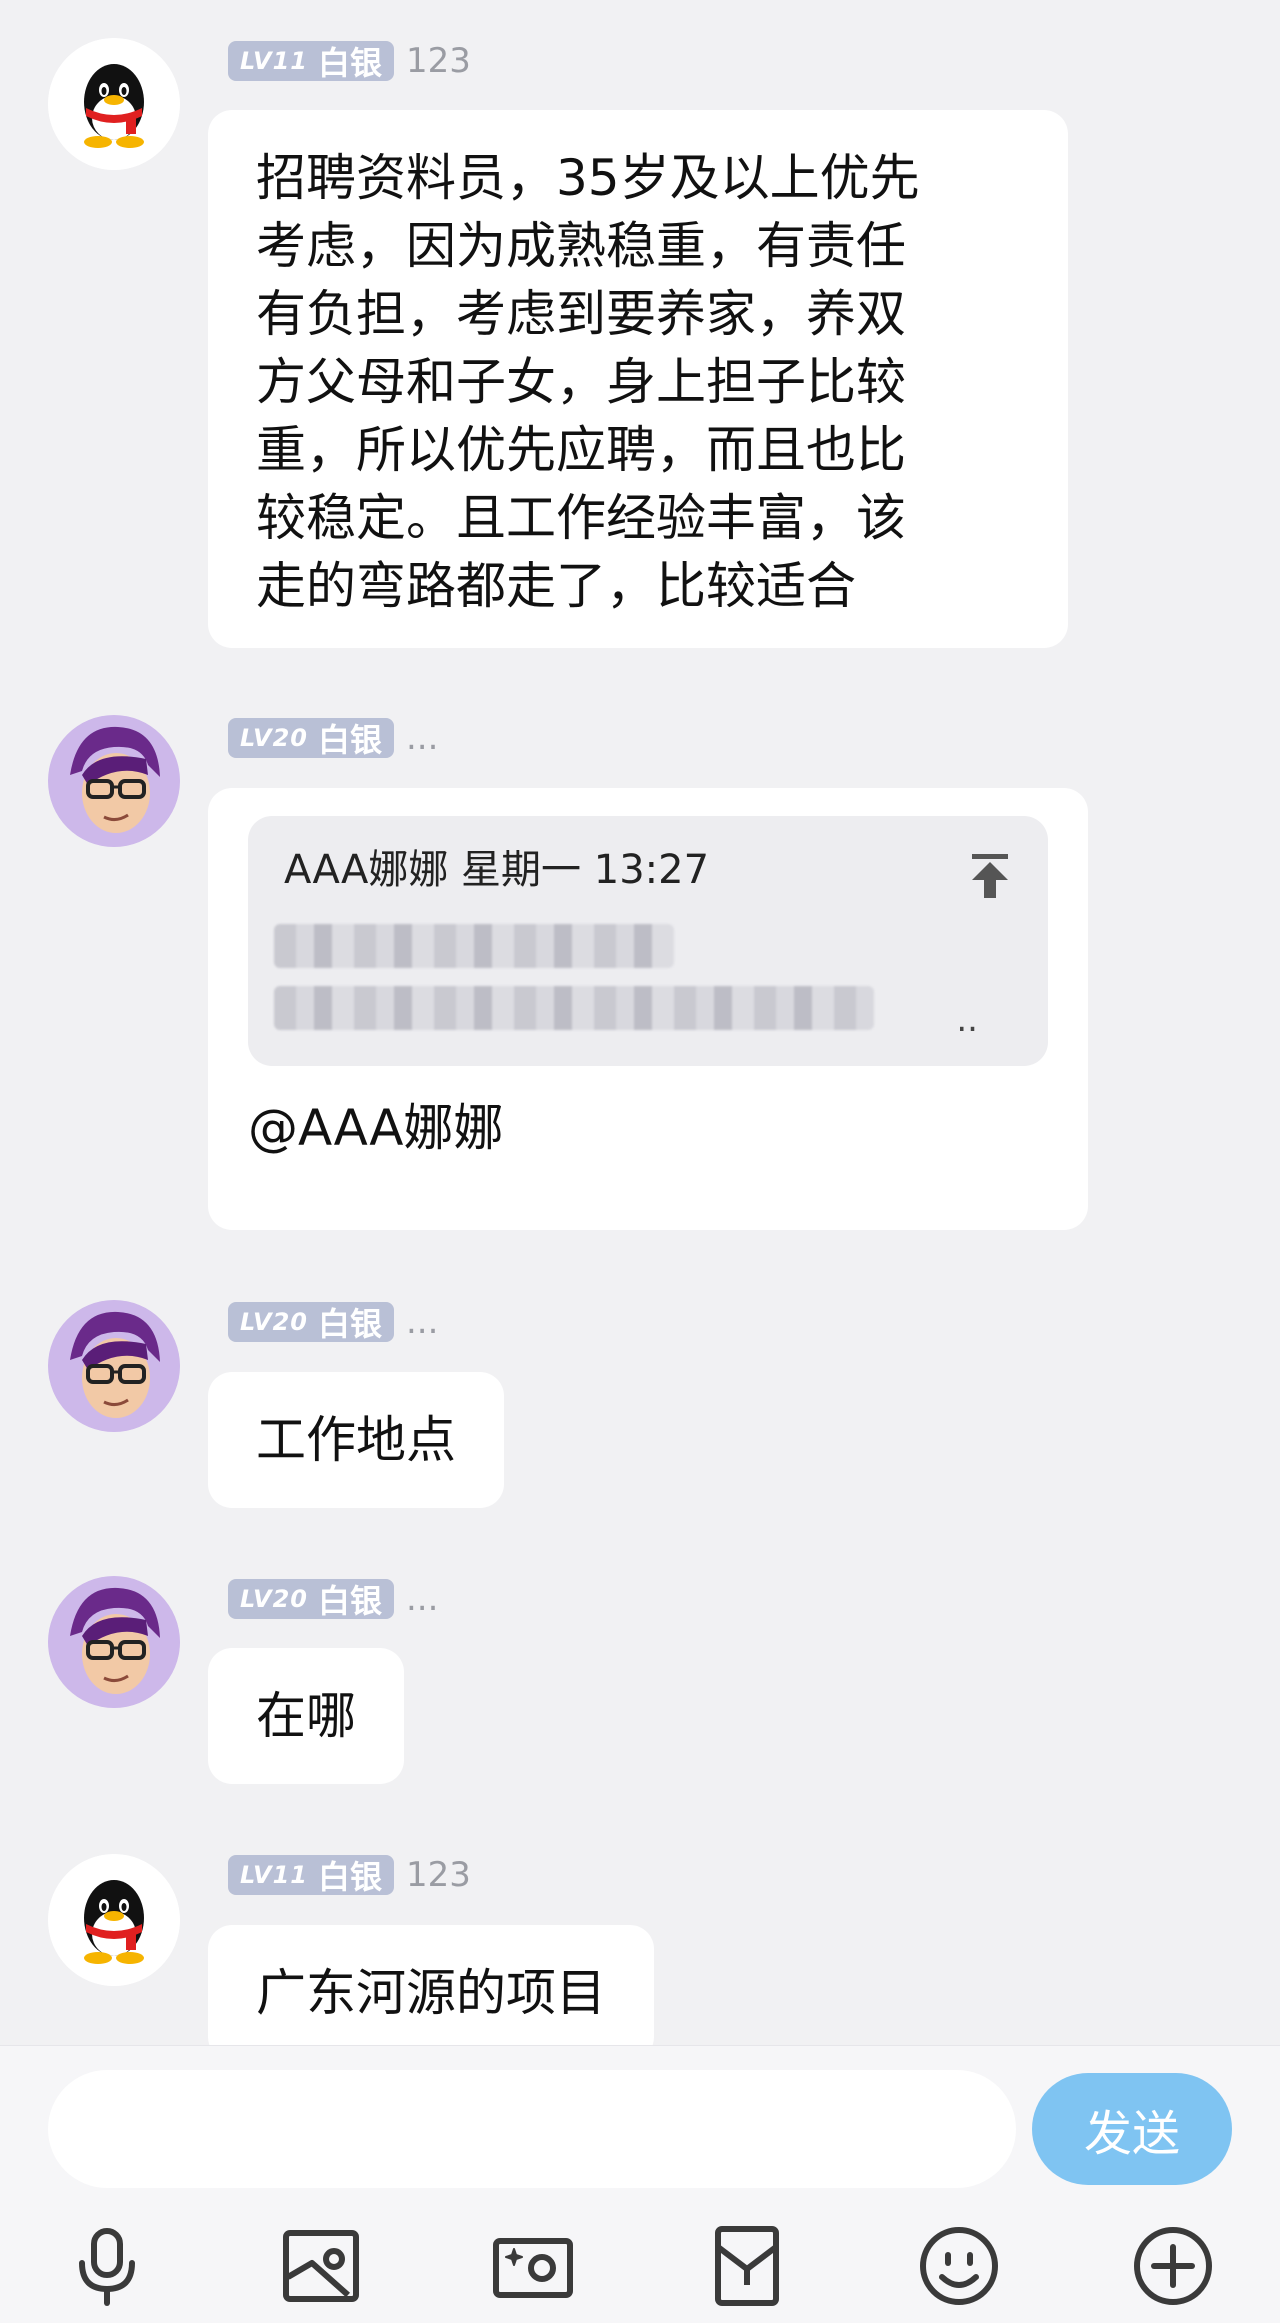 The image size is (1280, 2323). I want to click on gallery-button, so click(321, 2266).